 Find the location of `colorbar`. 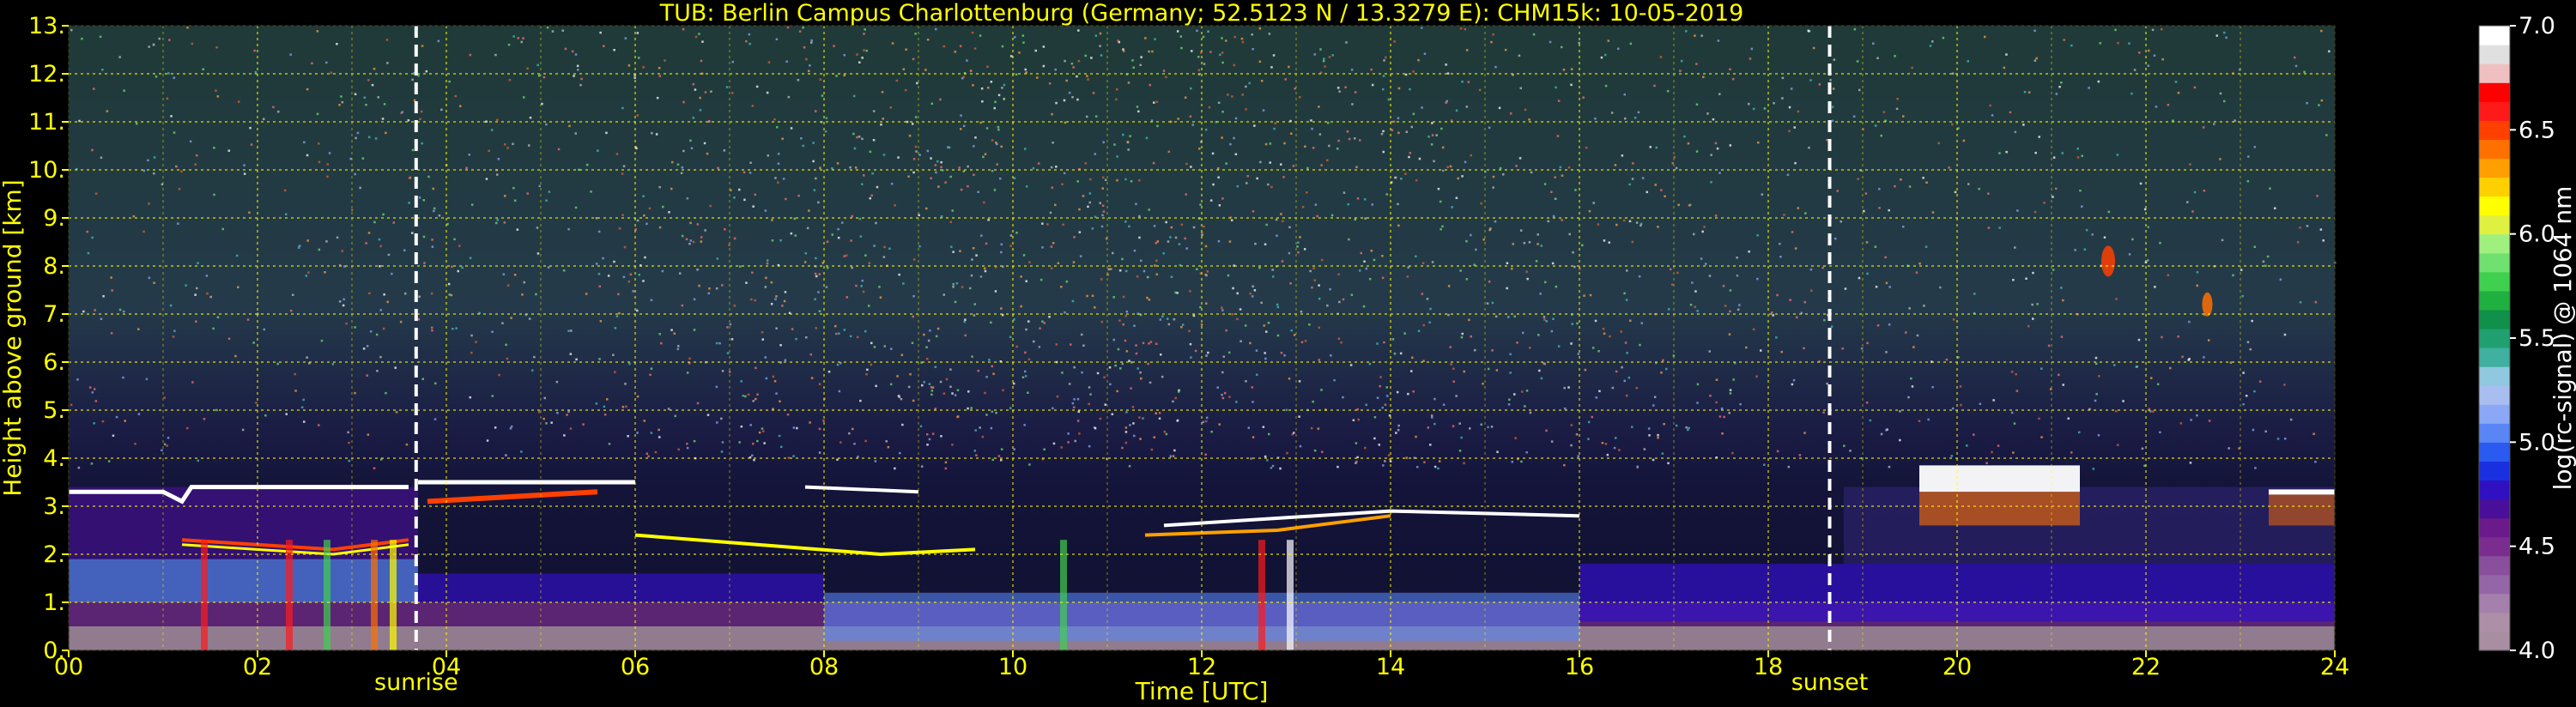

colorbar is located at coordinates (2494, 338).